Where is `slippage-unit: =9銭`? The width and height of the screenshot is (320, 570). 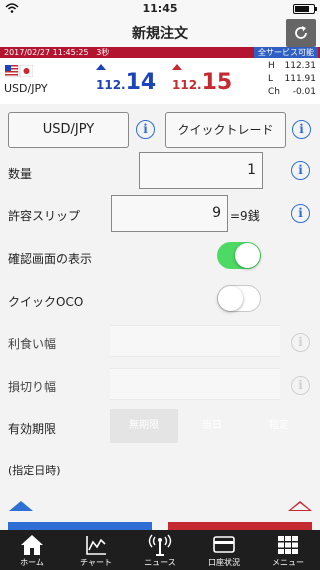 slippage-unit: =9銭 is located at coordinates (245, 216).